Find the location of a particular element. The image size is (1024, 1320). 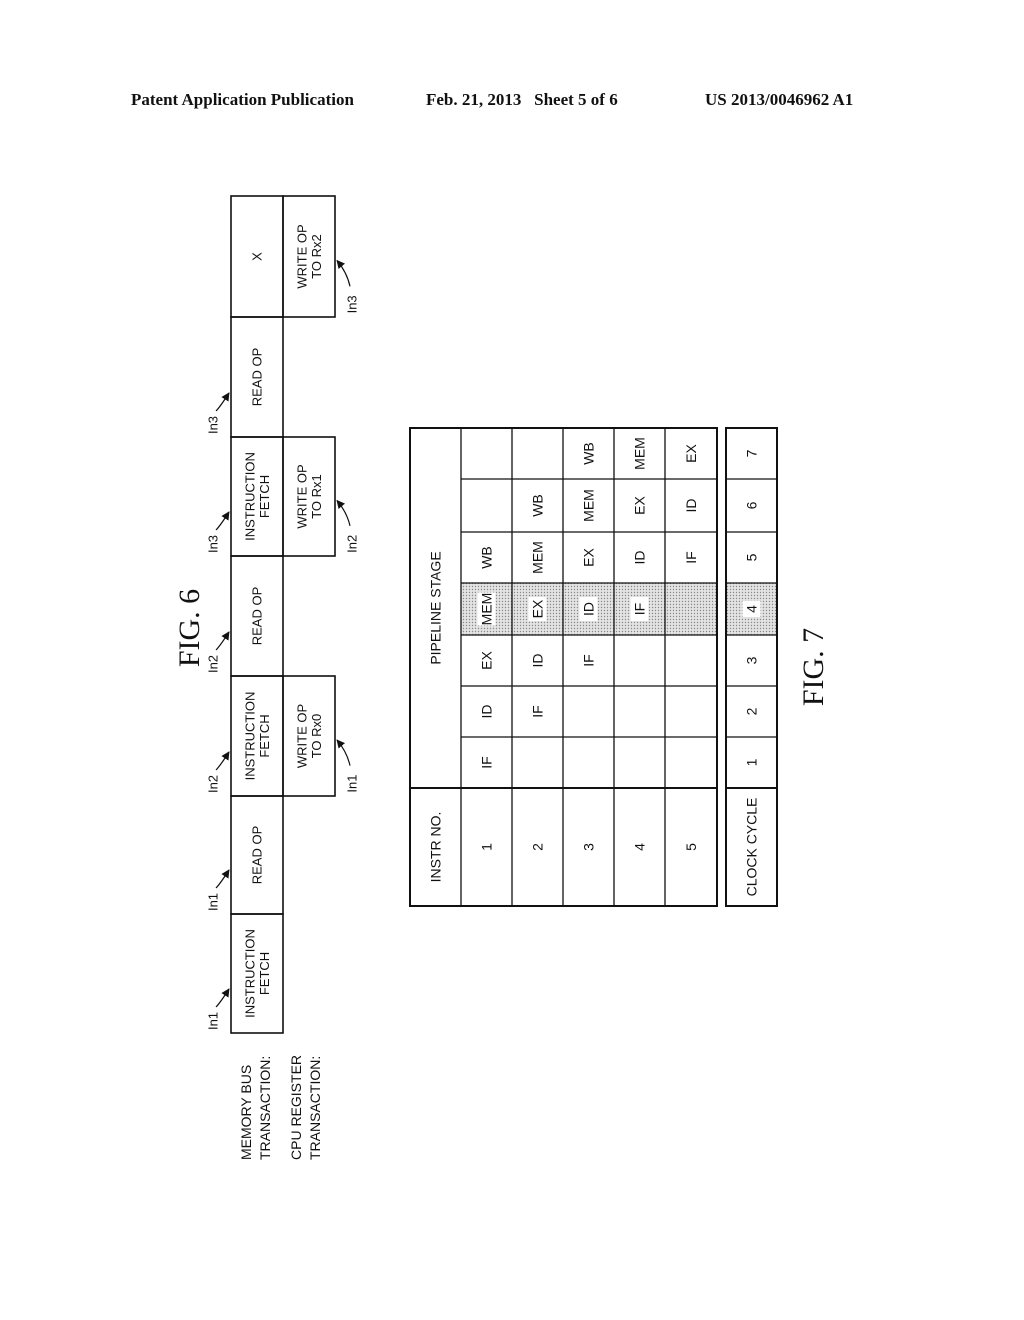

cpu-cell-label: WRITE OP TO Rx2 is located at coordinates (309, 256).